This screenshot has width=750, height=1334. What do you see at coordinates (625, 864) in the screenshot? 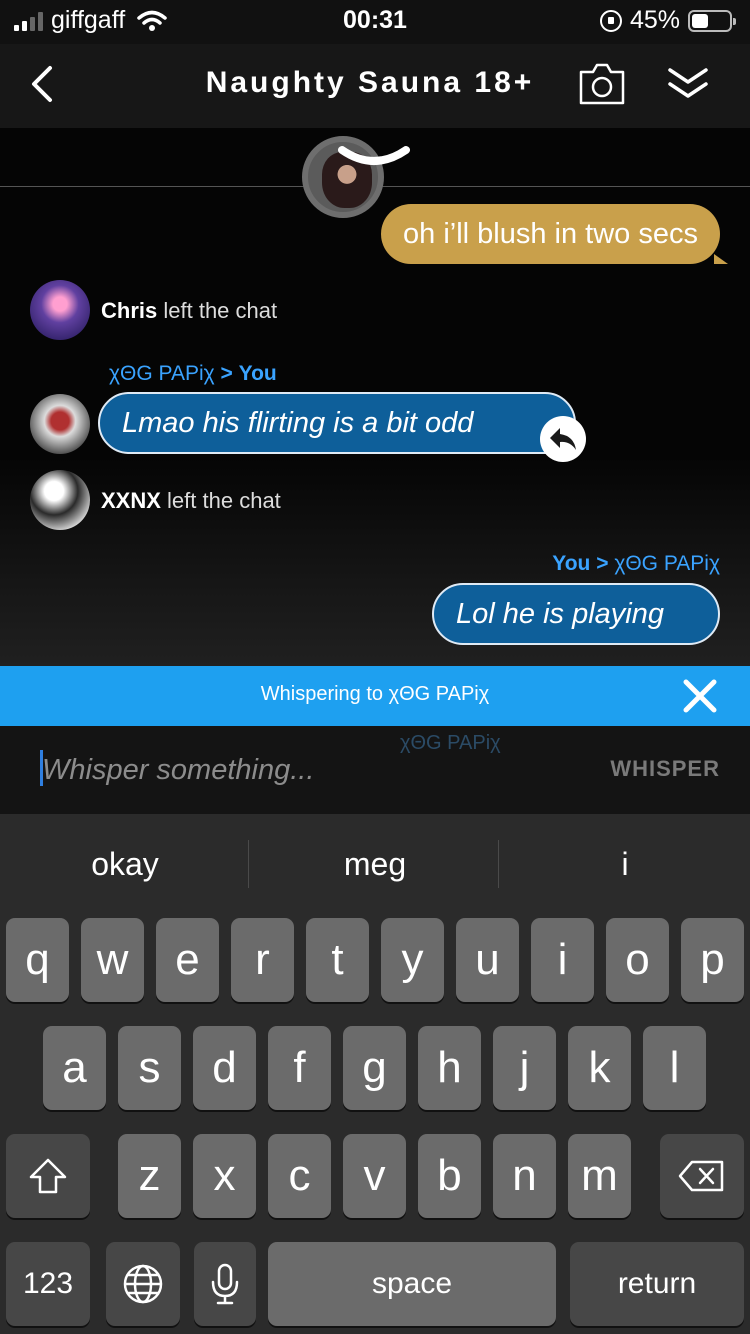
I see `suggestion-item: i` at bounding box center [625, 864].